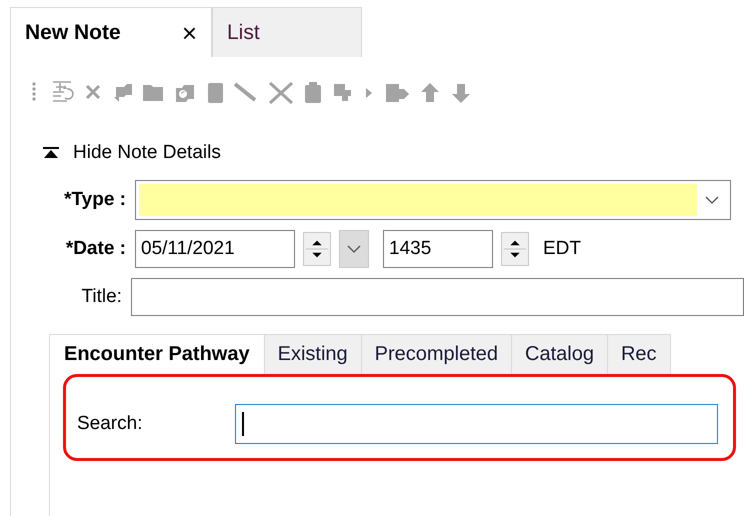 The image size is (744, 516). I want to click on tab: Existing, so click(313, 354).